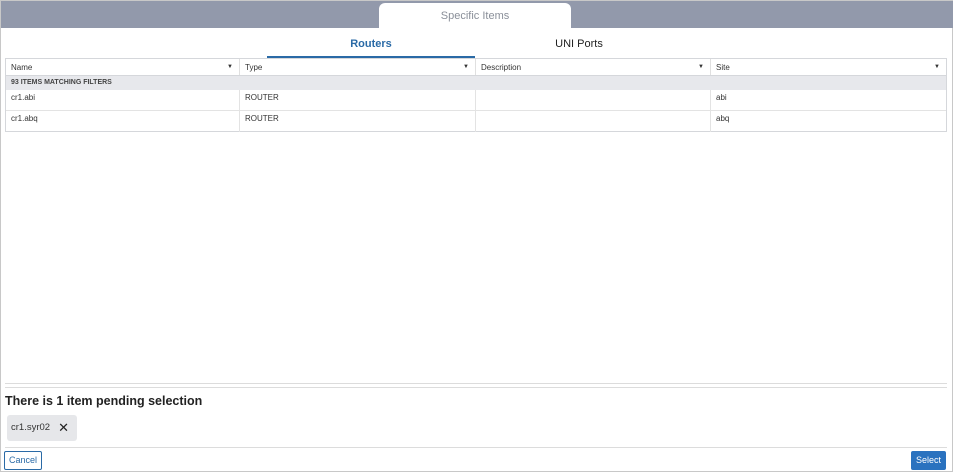 Image resolution: width=953 pixels, height=472 pixels. I want to click on group-row: 93 ITEMS MATCHING FILTERS, so click(476, 83).